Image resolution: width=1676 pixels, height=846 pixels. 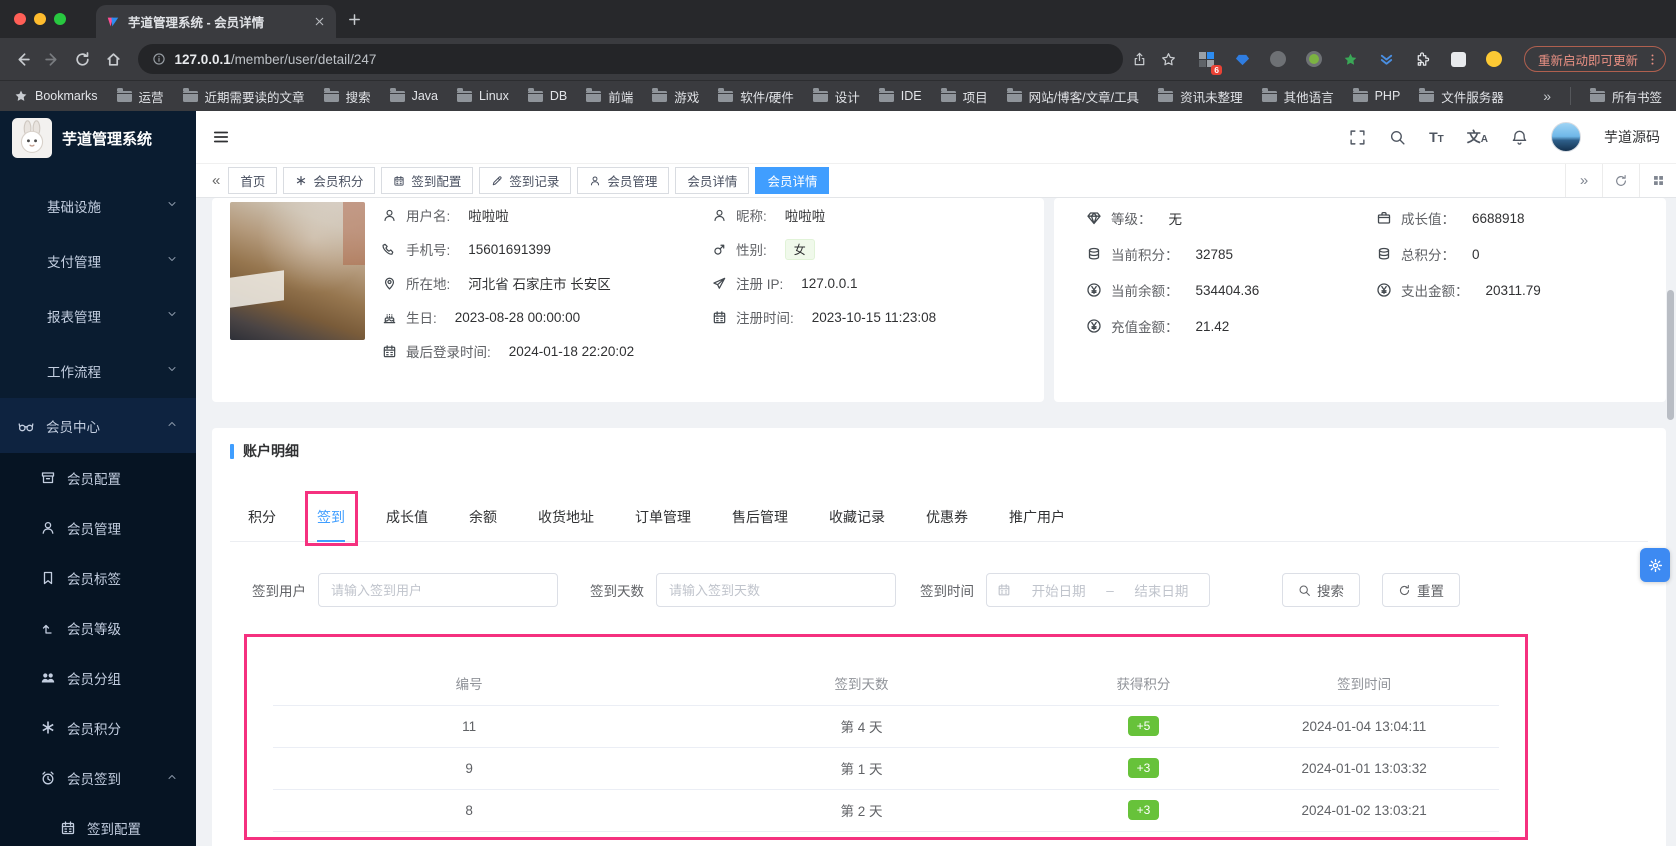 I want to click on theme-settings-gear-button, so click(x=1655, y=565).